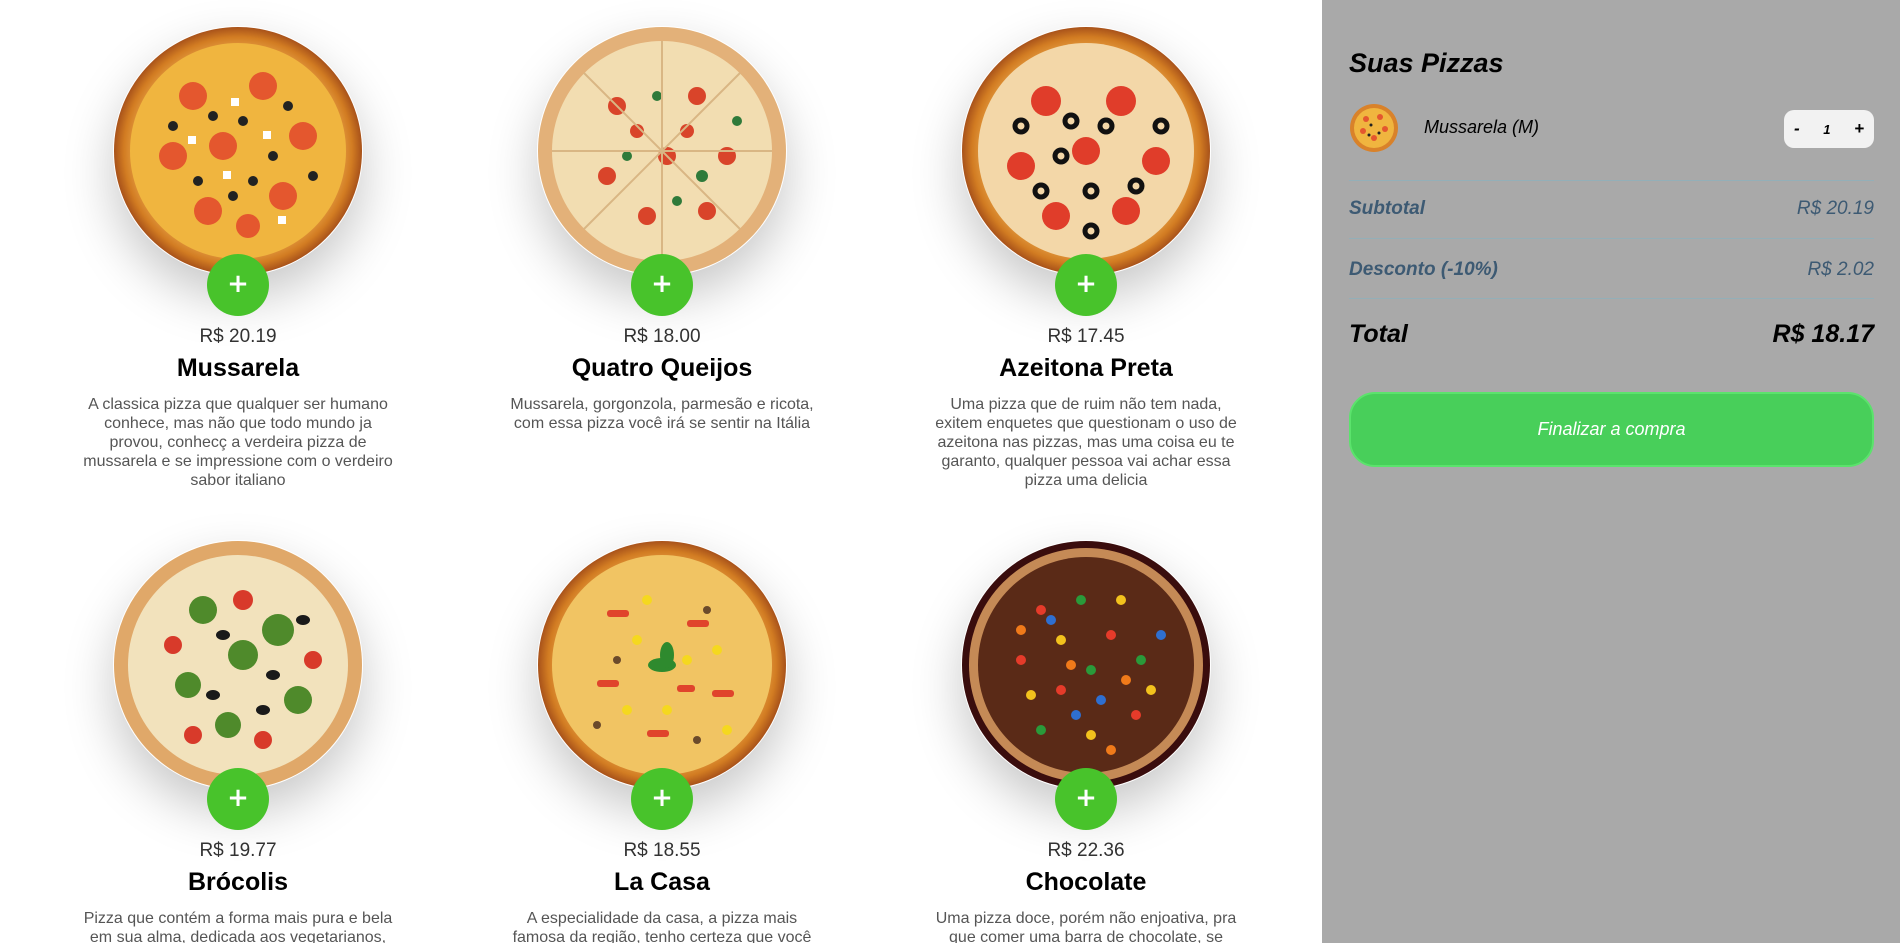  Describe the element at coordinates (1611, 429) in the screenshot. I see `checkout-button: Finalizar a compra` at that location.